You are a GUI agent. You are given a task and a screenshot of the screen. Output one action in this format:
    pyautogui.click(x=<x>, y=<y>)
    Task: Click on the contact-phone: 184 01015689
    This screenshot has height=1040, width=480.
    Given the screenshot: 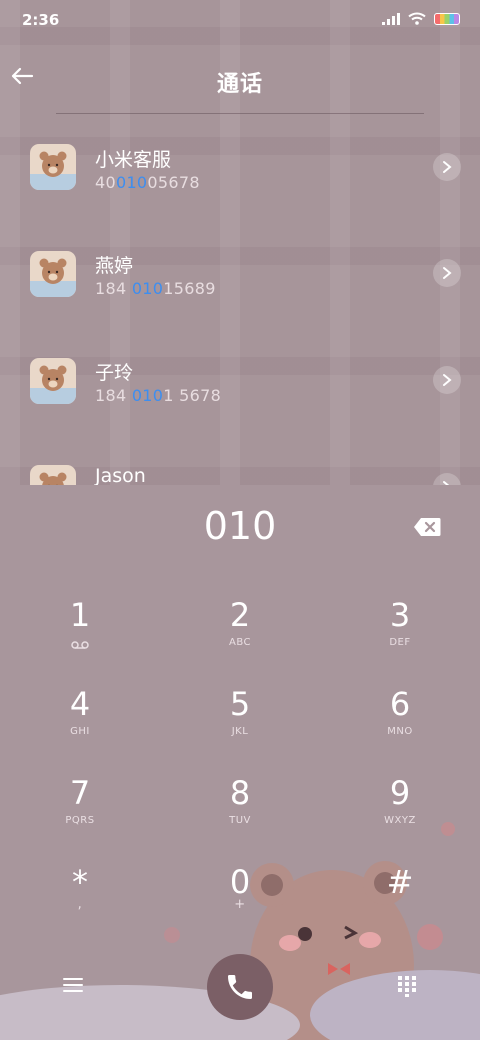 What is the action you would take?
    pyautogui.click(x=155, y=288)
    